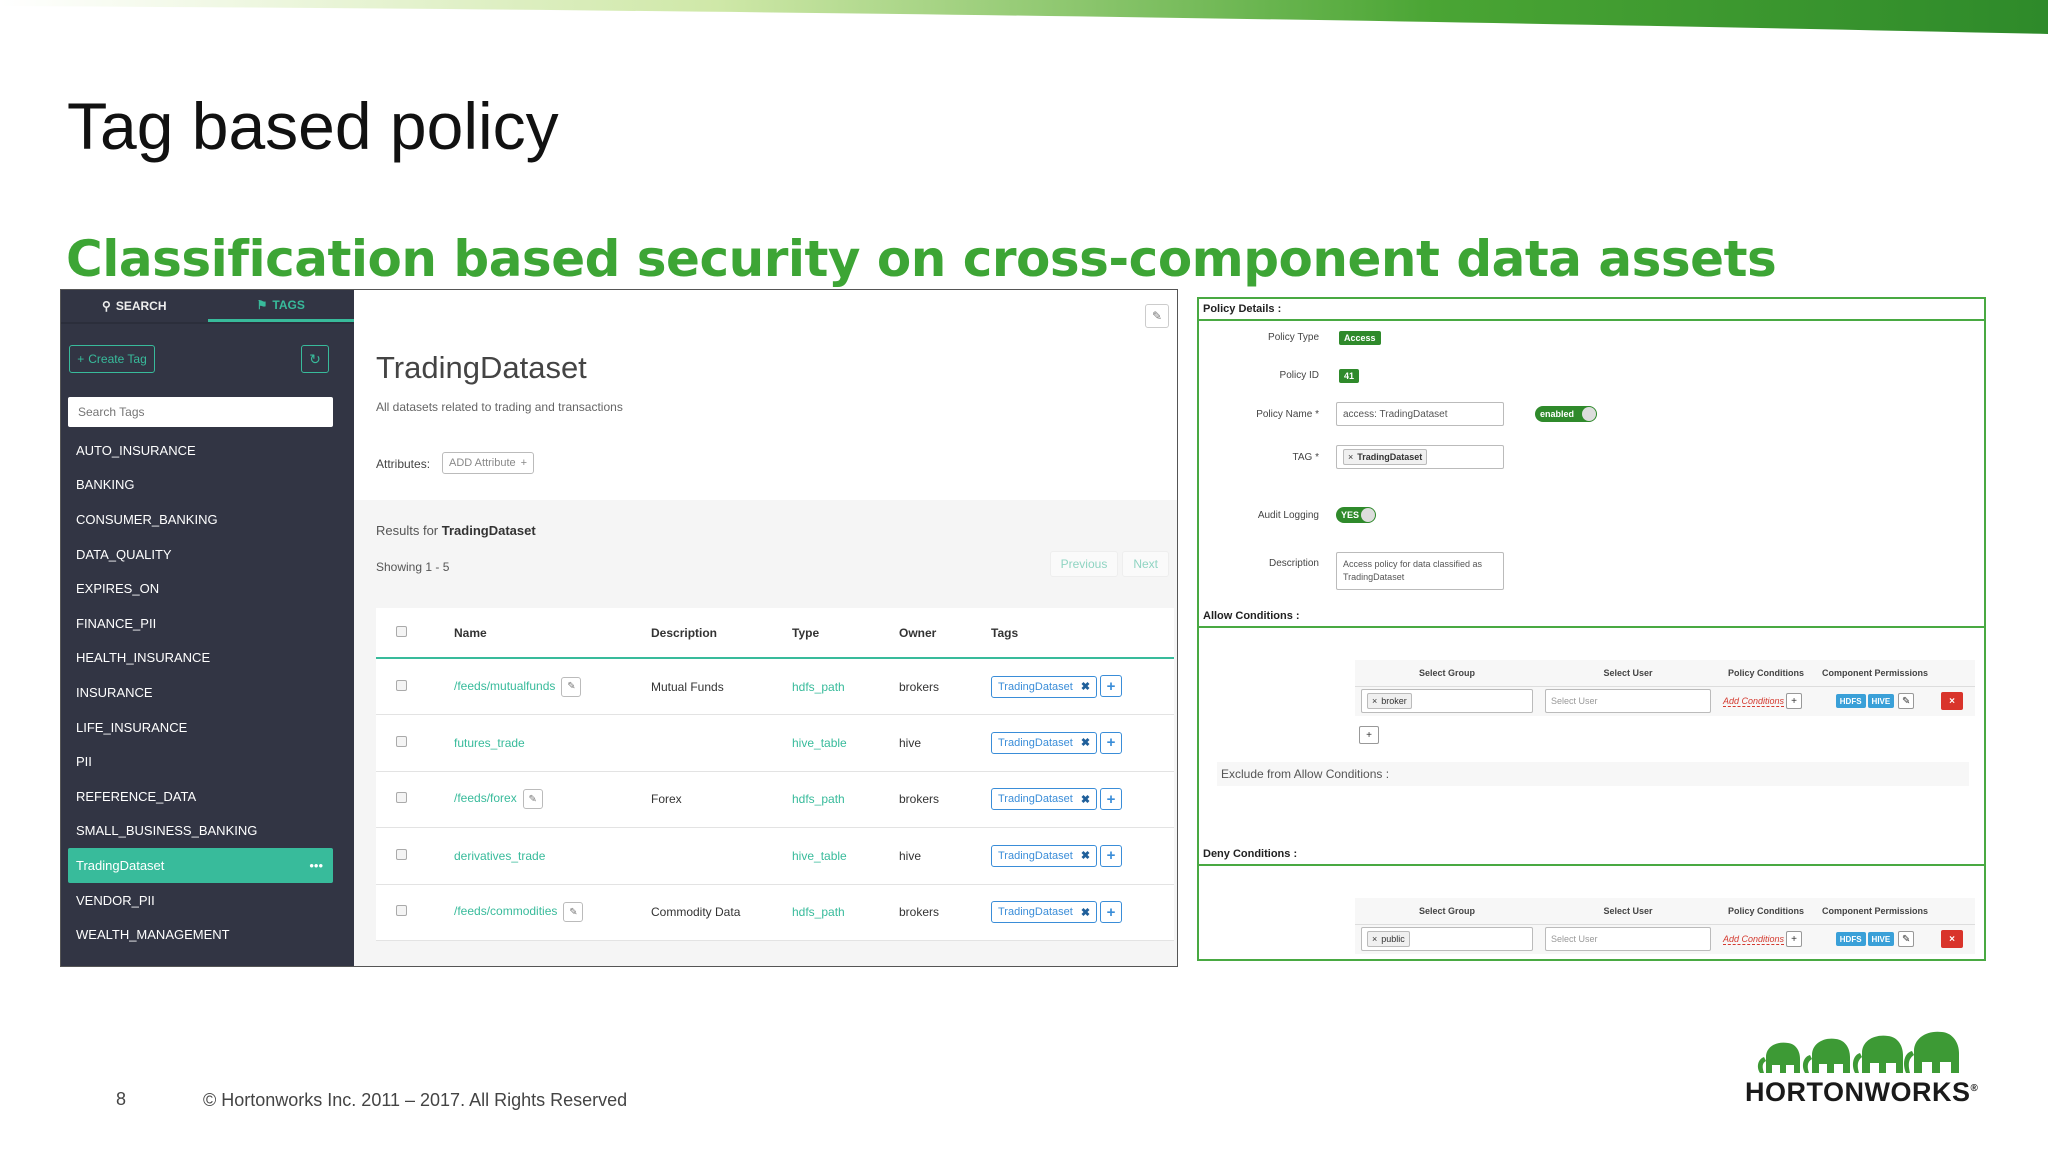 The height and width of the screenshot is (1152, 2048). I want to click on tag-list-item: AUTO_INSURANCE, so click(200, 450).